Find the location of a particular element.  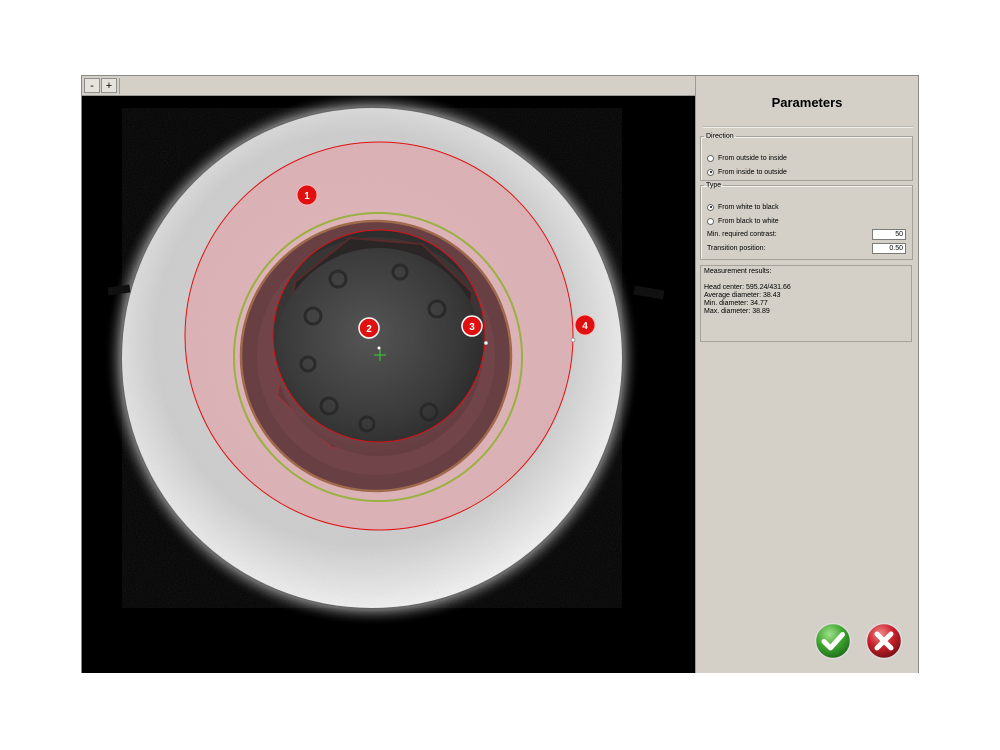

radio-white-to-black: From white to black is located at coordinates (743, 207).